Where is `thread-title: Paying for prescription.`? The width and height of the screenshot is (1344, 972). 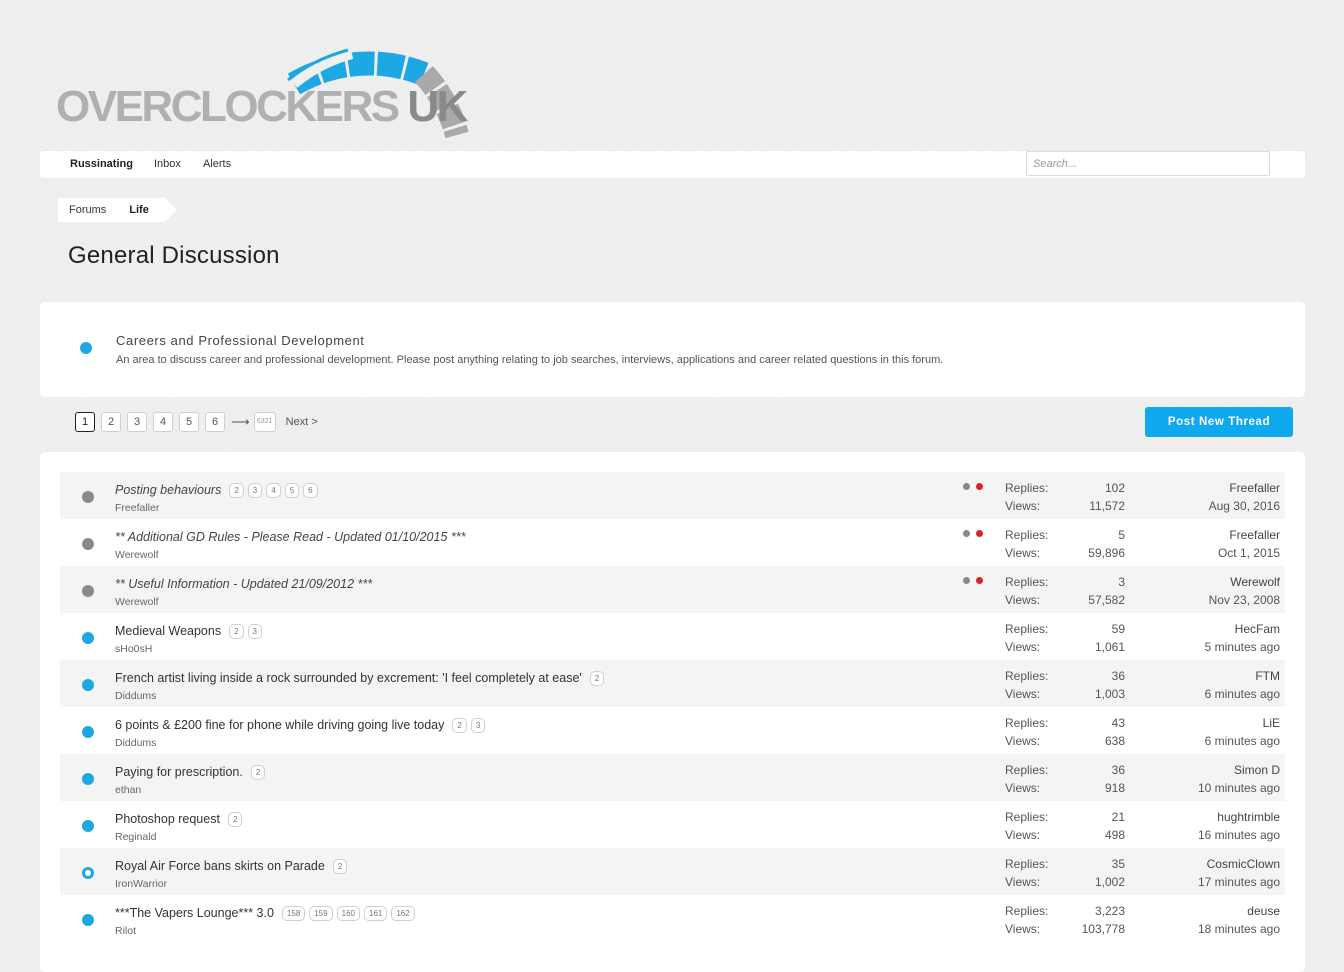
thread-title: Paying for prescription. is located at coordinates (179, 772).